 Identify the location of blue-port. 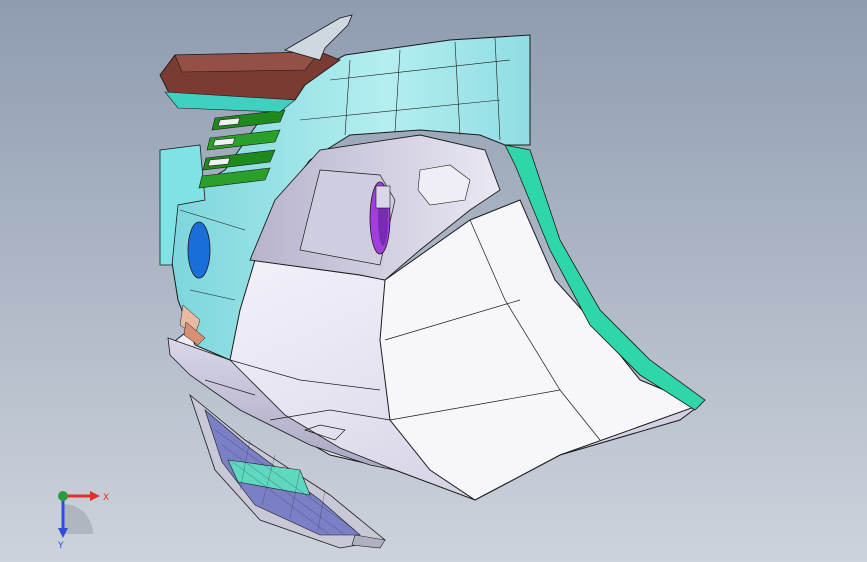
(199, 250).